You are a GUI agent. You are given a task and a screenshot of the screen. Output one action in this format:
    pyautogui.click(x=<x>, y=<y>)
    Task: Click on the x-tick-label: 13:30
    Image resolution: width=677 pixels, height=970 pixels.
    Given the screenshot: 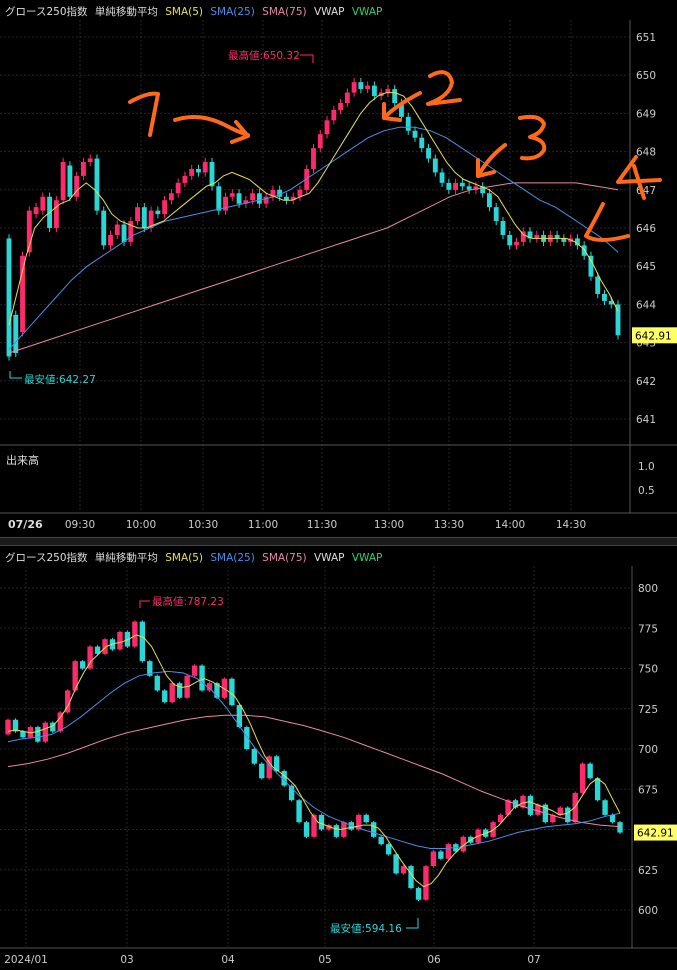 What is the action you would take?
    pyautogui.click(x=449, y=525)
    